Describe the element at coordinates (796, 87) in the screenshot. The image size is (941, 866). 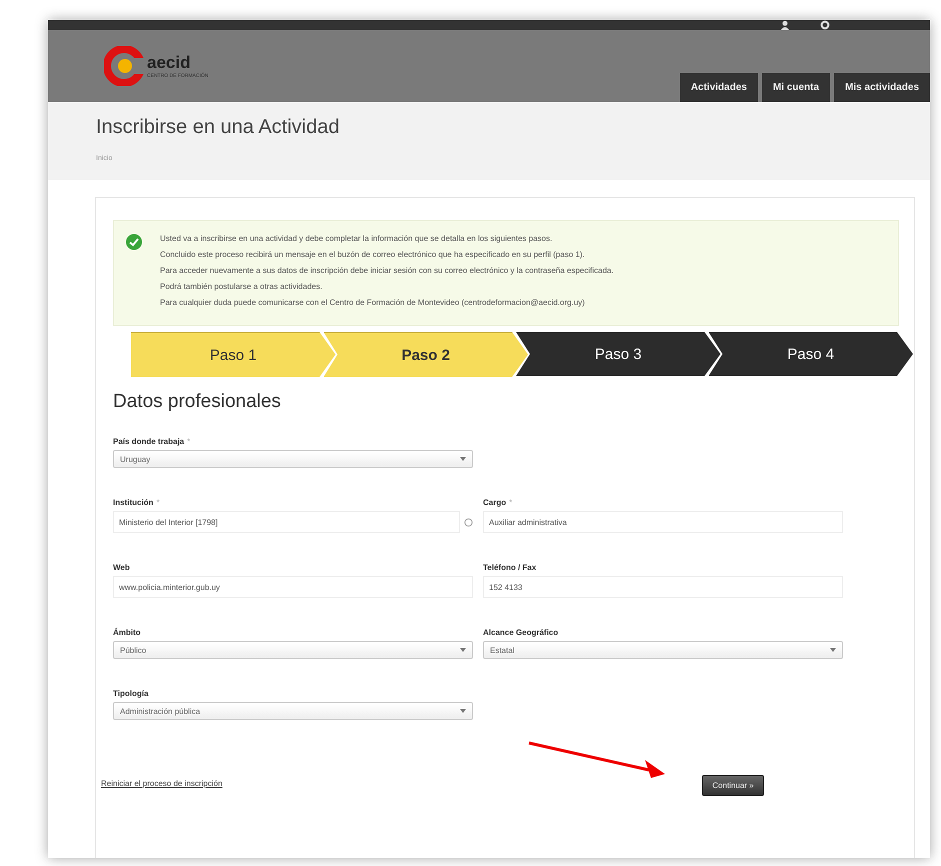
I see `nav-tab: Mi cuenta` at that location.